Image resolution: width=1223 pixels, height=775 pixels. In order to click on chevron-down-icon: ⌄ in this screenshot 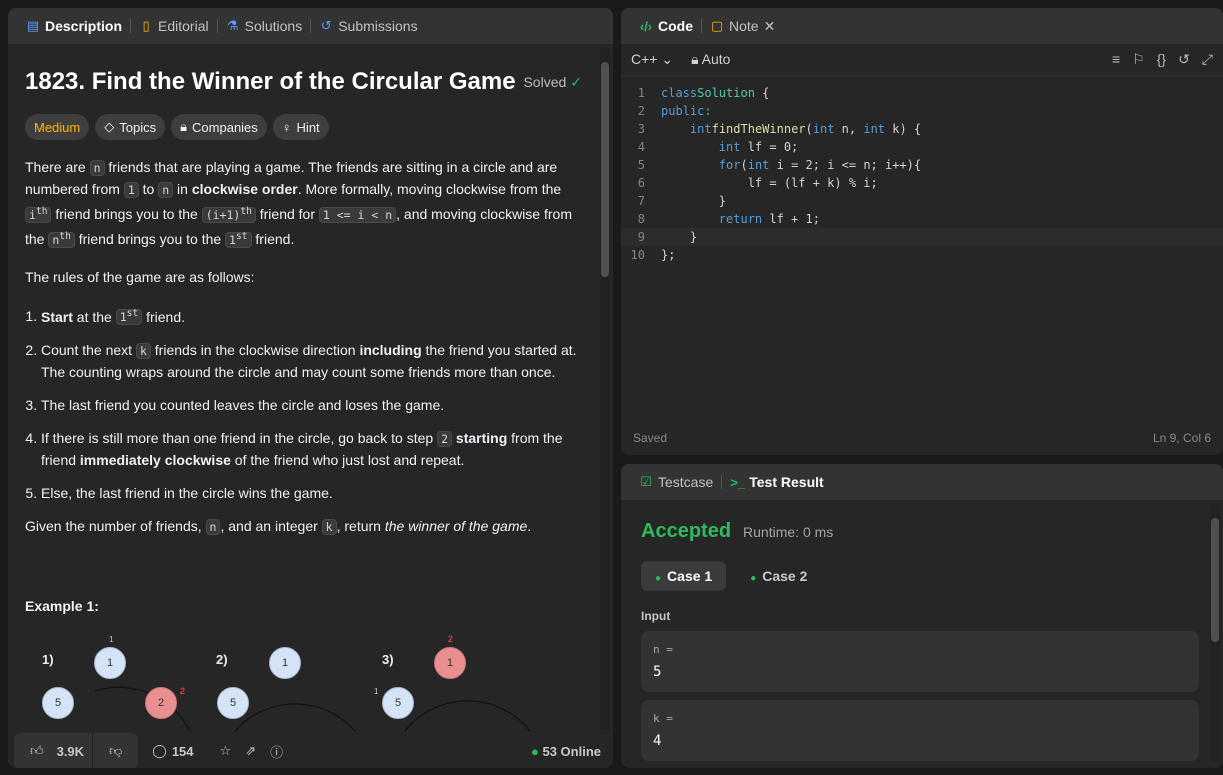, I will do `click(667, 59)`.